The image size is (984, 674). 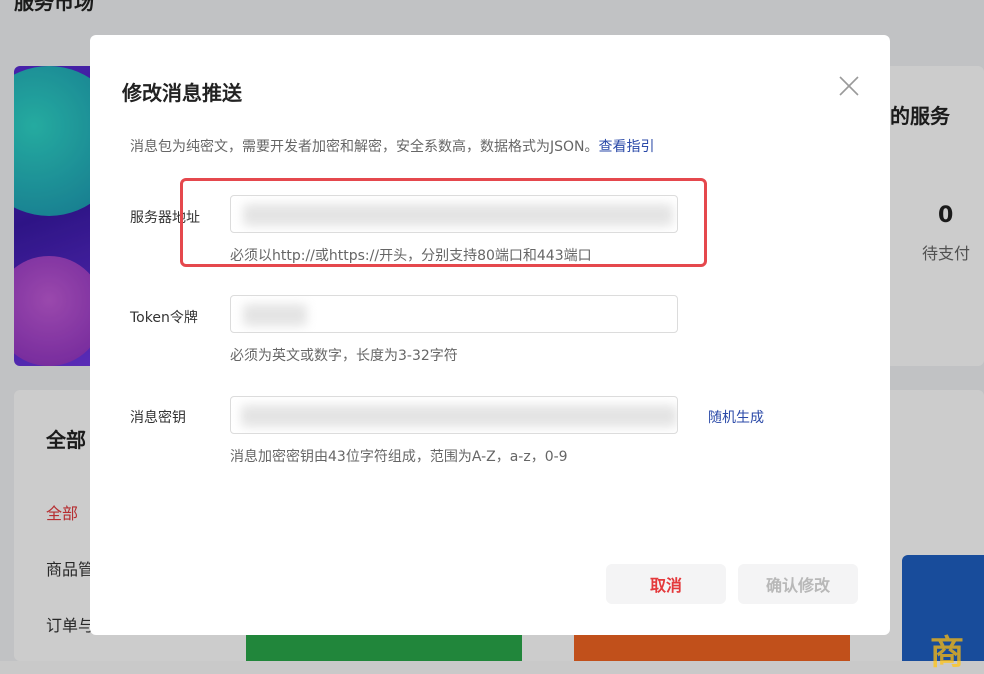 What do you see at coordinates (158, 418) in the screenshot?
I see `message-key-label: 消息密钥` at bounding box center [158, 418].